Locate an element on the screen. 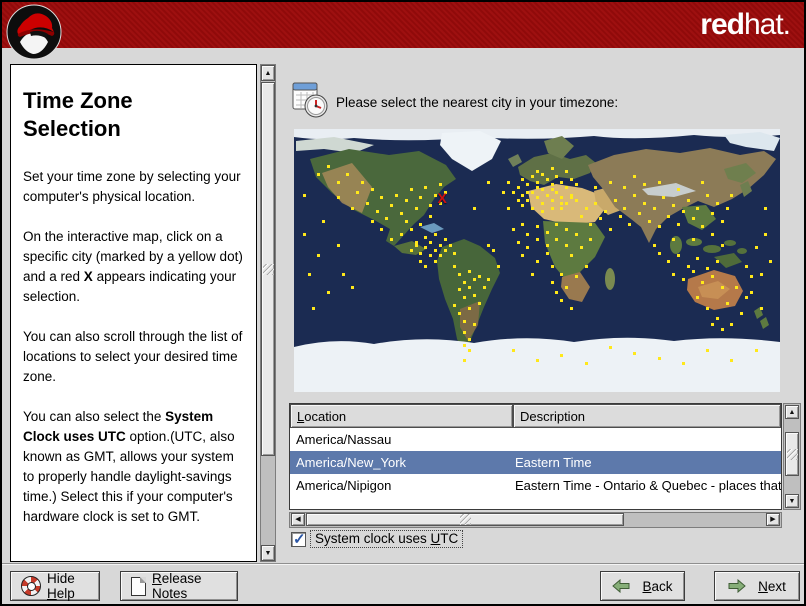  arrow-left-icon is located at coordinates (621, 586).